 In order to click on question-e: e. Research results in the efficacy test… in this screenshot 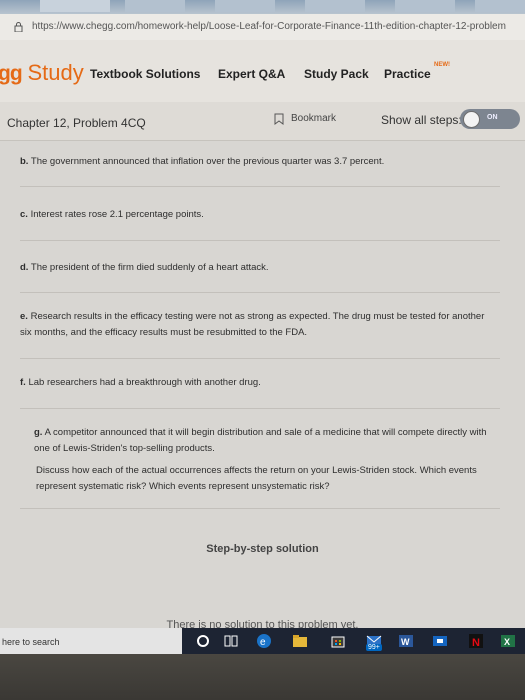, I will do `click(257, 325)`.